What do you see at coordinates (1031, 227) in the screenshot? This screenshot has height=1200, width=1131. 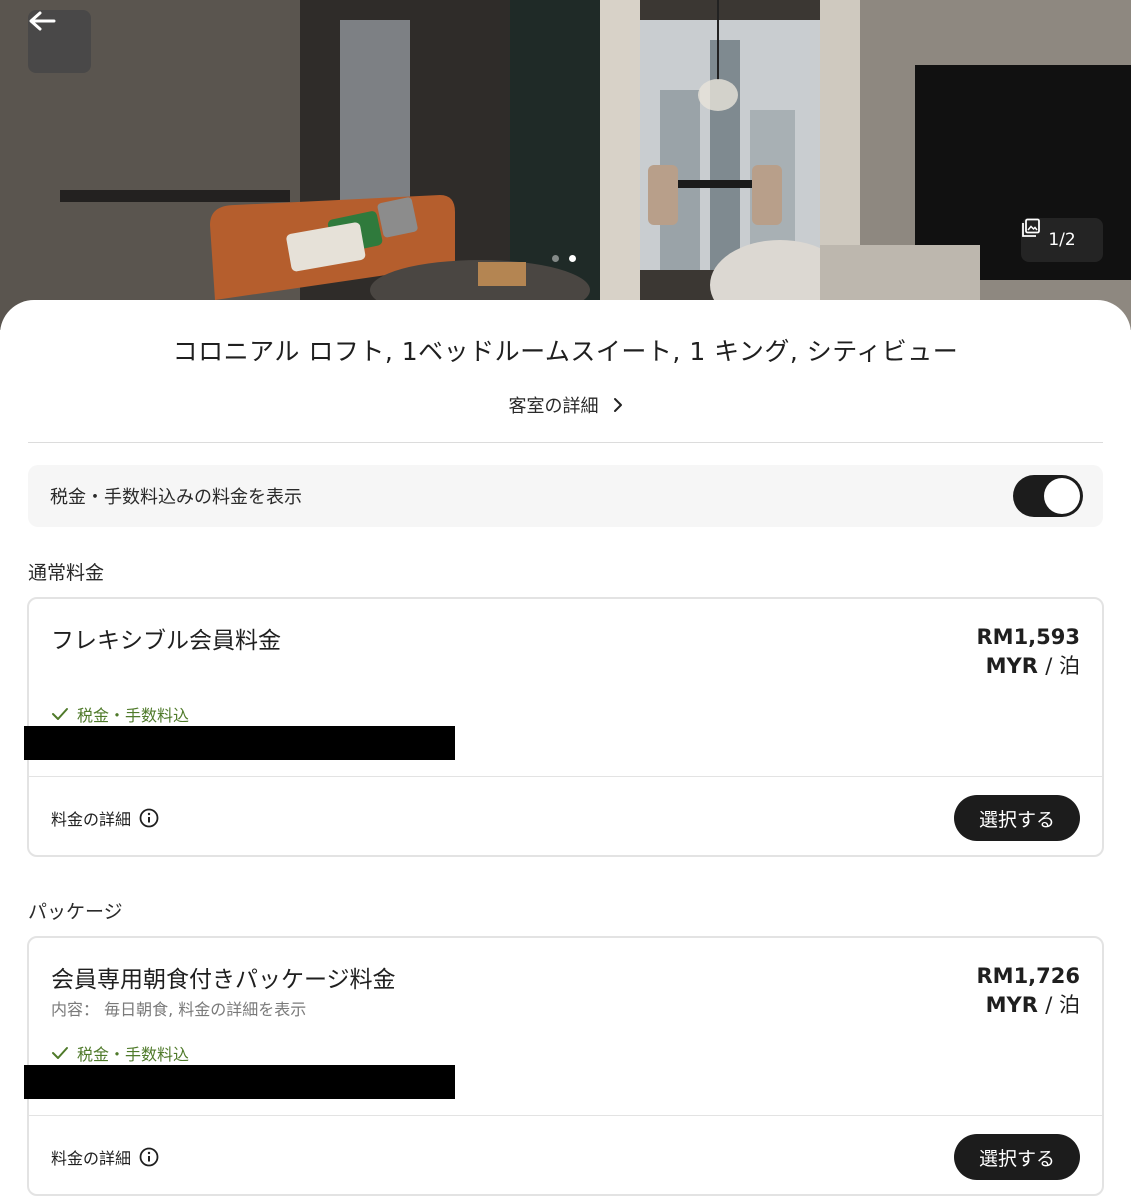 I see `gallery-icon` at bounding box center [1031, 227].